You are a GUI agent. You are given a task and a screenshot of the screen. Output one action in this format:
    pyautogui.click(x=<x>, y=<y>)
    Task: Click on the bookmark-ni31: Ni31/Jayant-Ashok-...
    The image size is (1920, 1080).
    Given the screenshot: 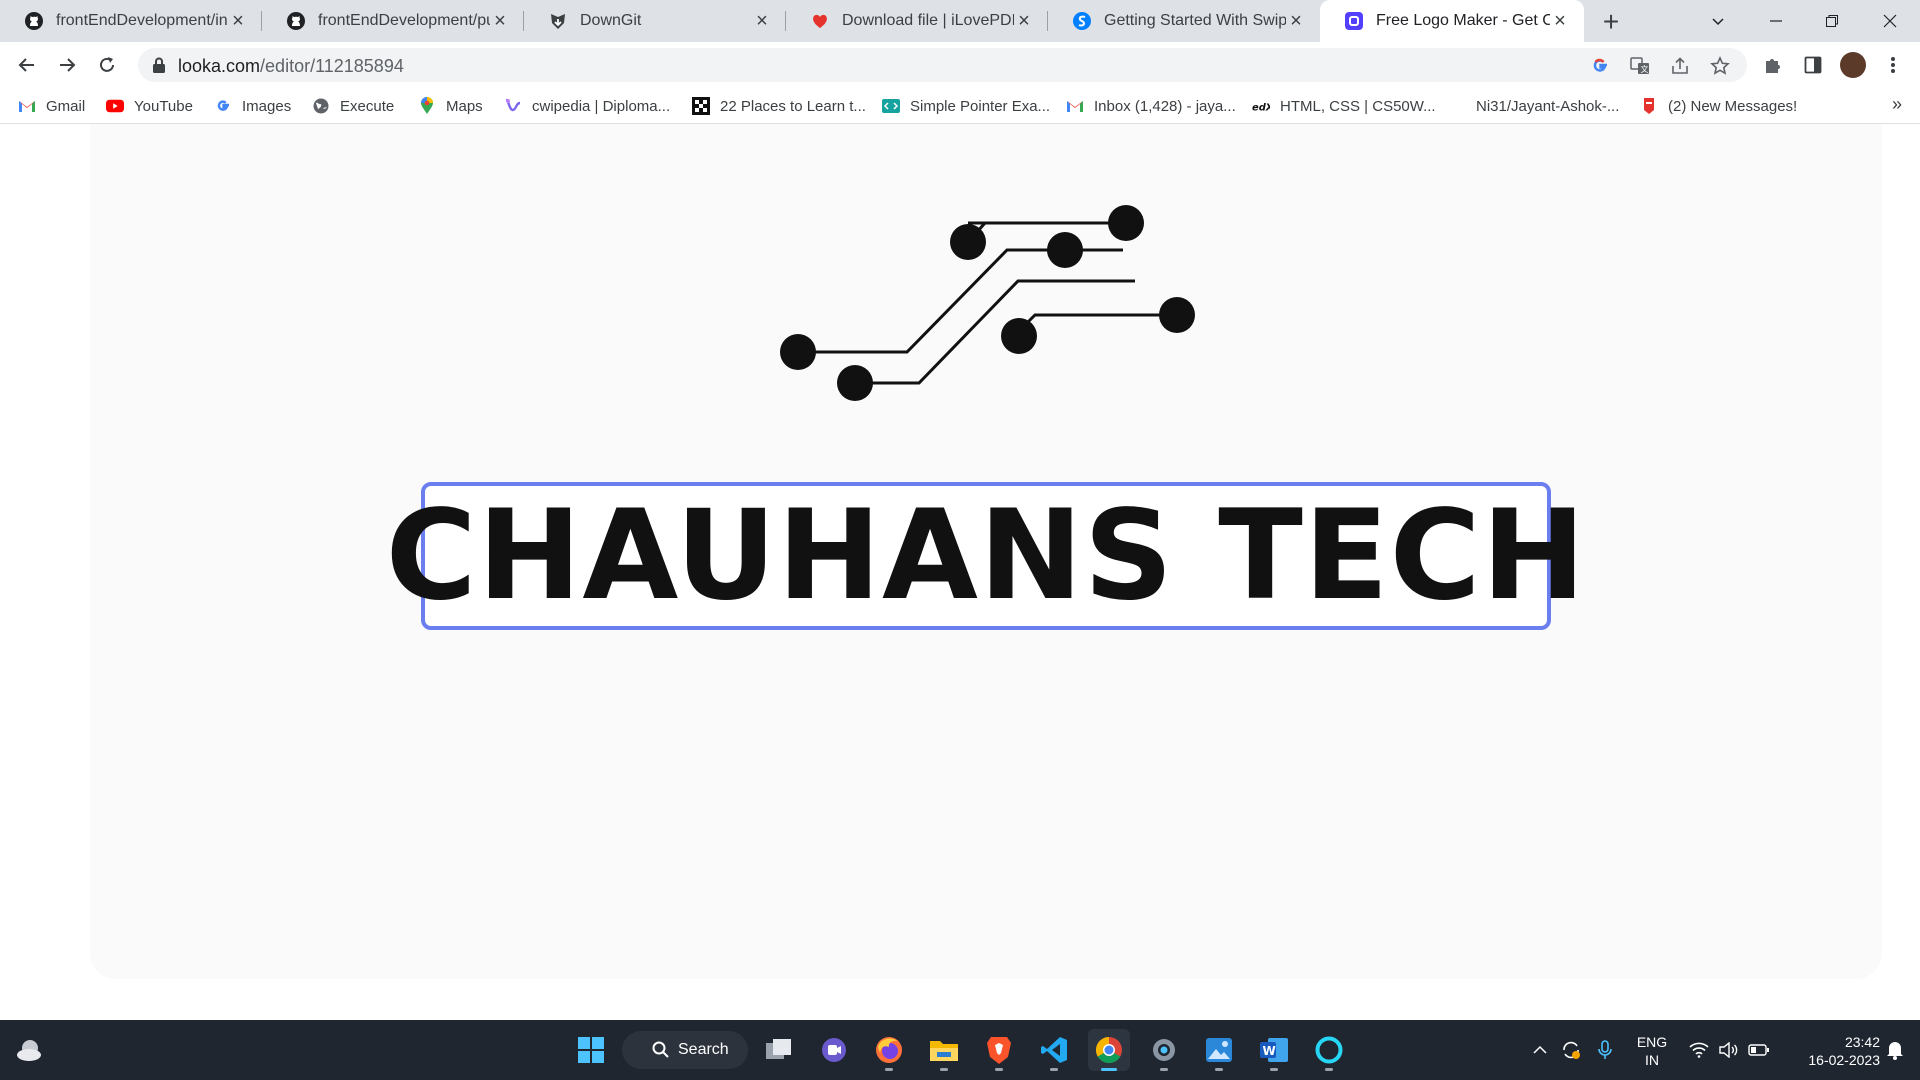 What is the action you would take?
    pyautogui.click(x=1533, y=106)
    